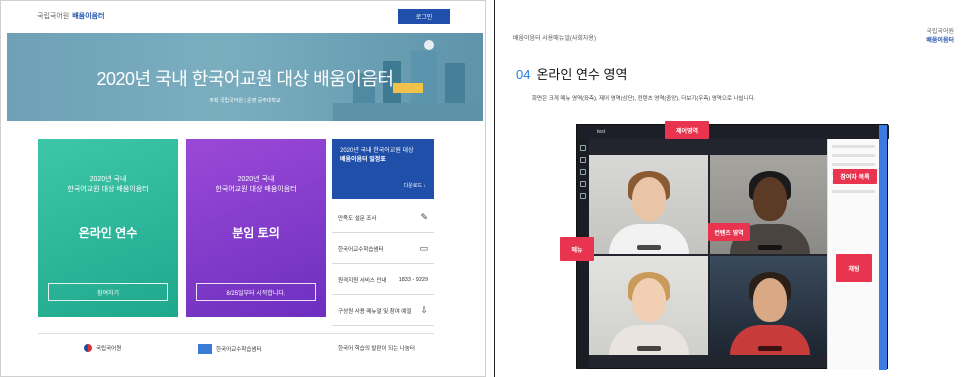 The height and width of the screenshot is (377, 964). I want to click on kosaa-logo-icon, so click(205, 349).